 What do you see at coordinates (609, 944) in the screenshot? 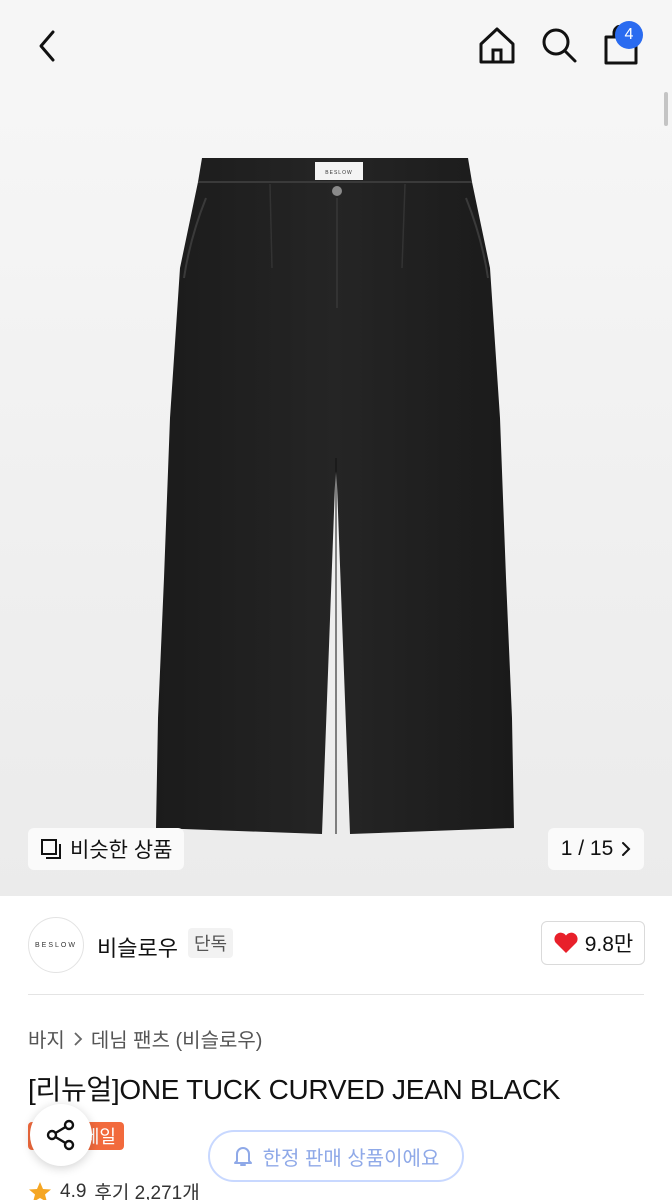
I see `like-count: 9.8만` at bounding box center [609, 944].